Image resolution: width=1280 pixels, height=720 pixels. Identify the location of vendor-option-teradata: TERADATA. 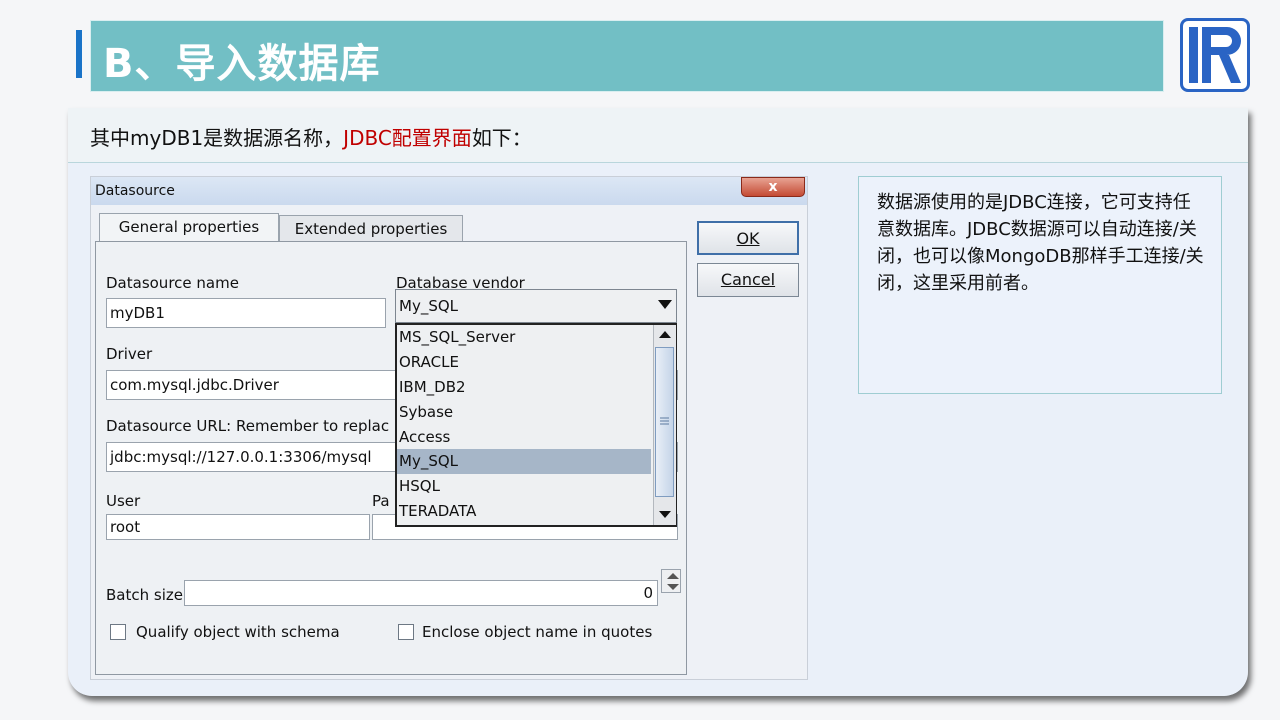
(524, 511).